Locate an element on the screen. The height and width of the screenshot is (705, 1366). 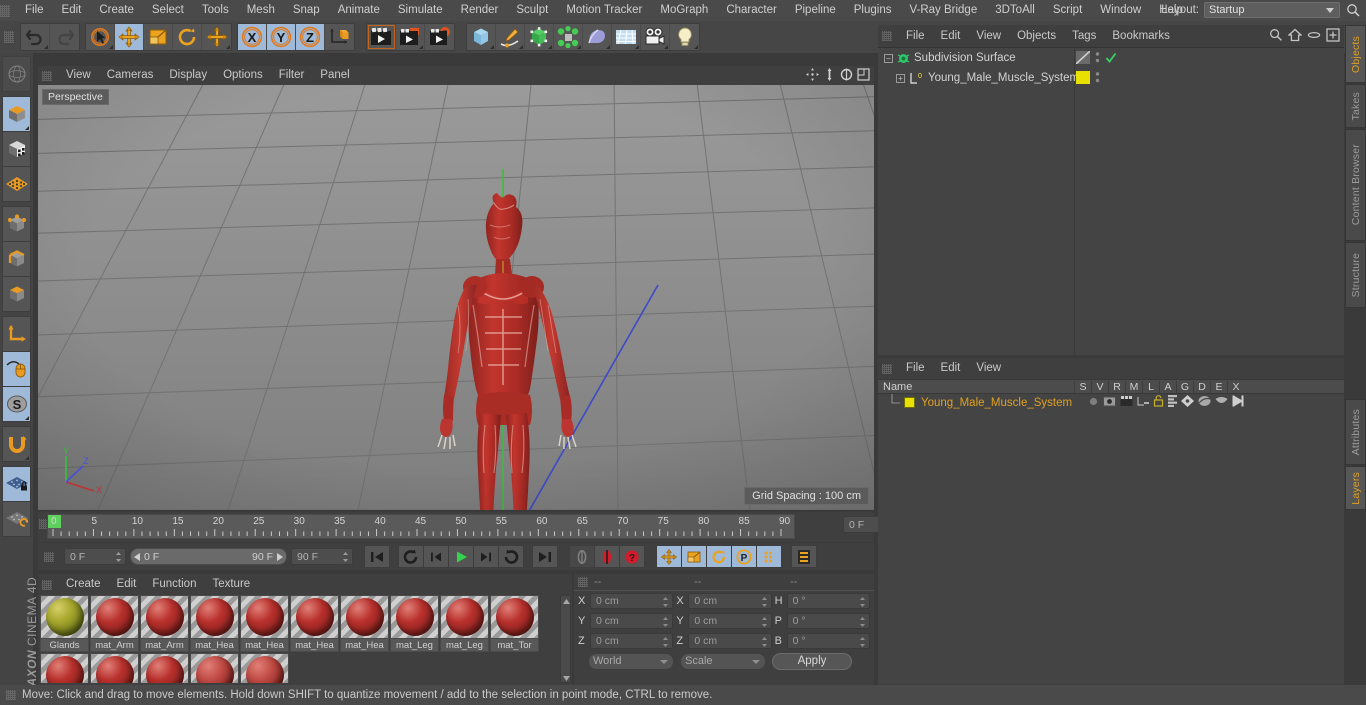
menu-item-script: Script is located at coordinates (1067, 10).